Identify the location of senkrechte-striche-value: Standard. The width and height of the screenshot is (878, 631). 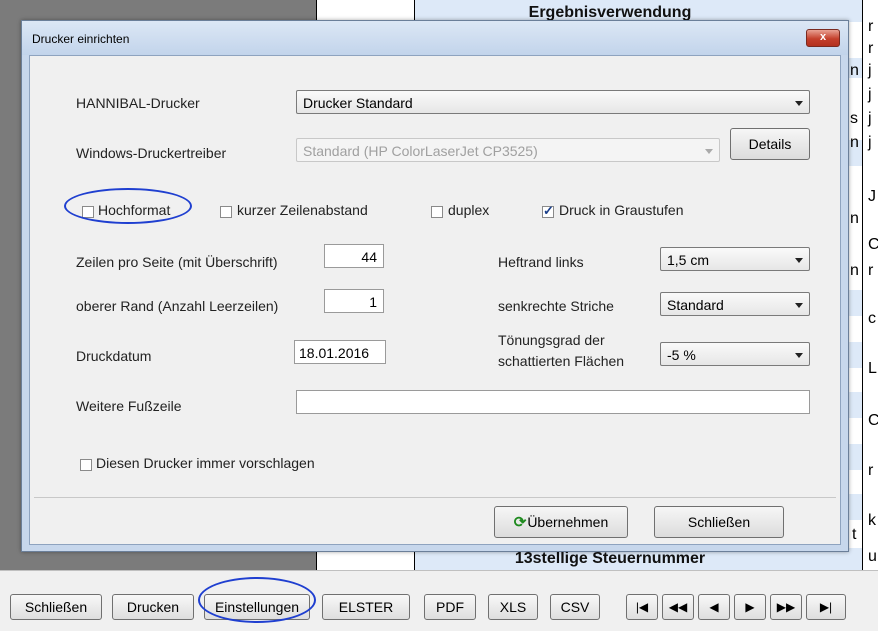
(695, 305).